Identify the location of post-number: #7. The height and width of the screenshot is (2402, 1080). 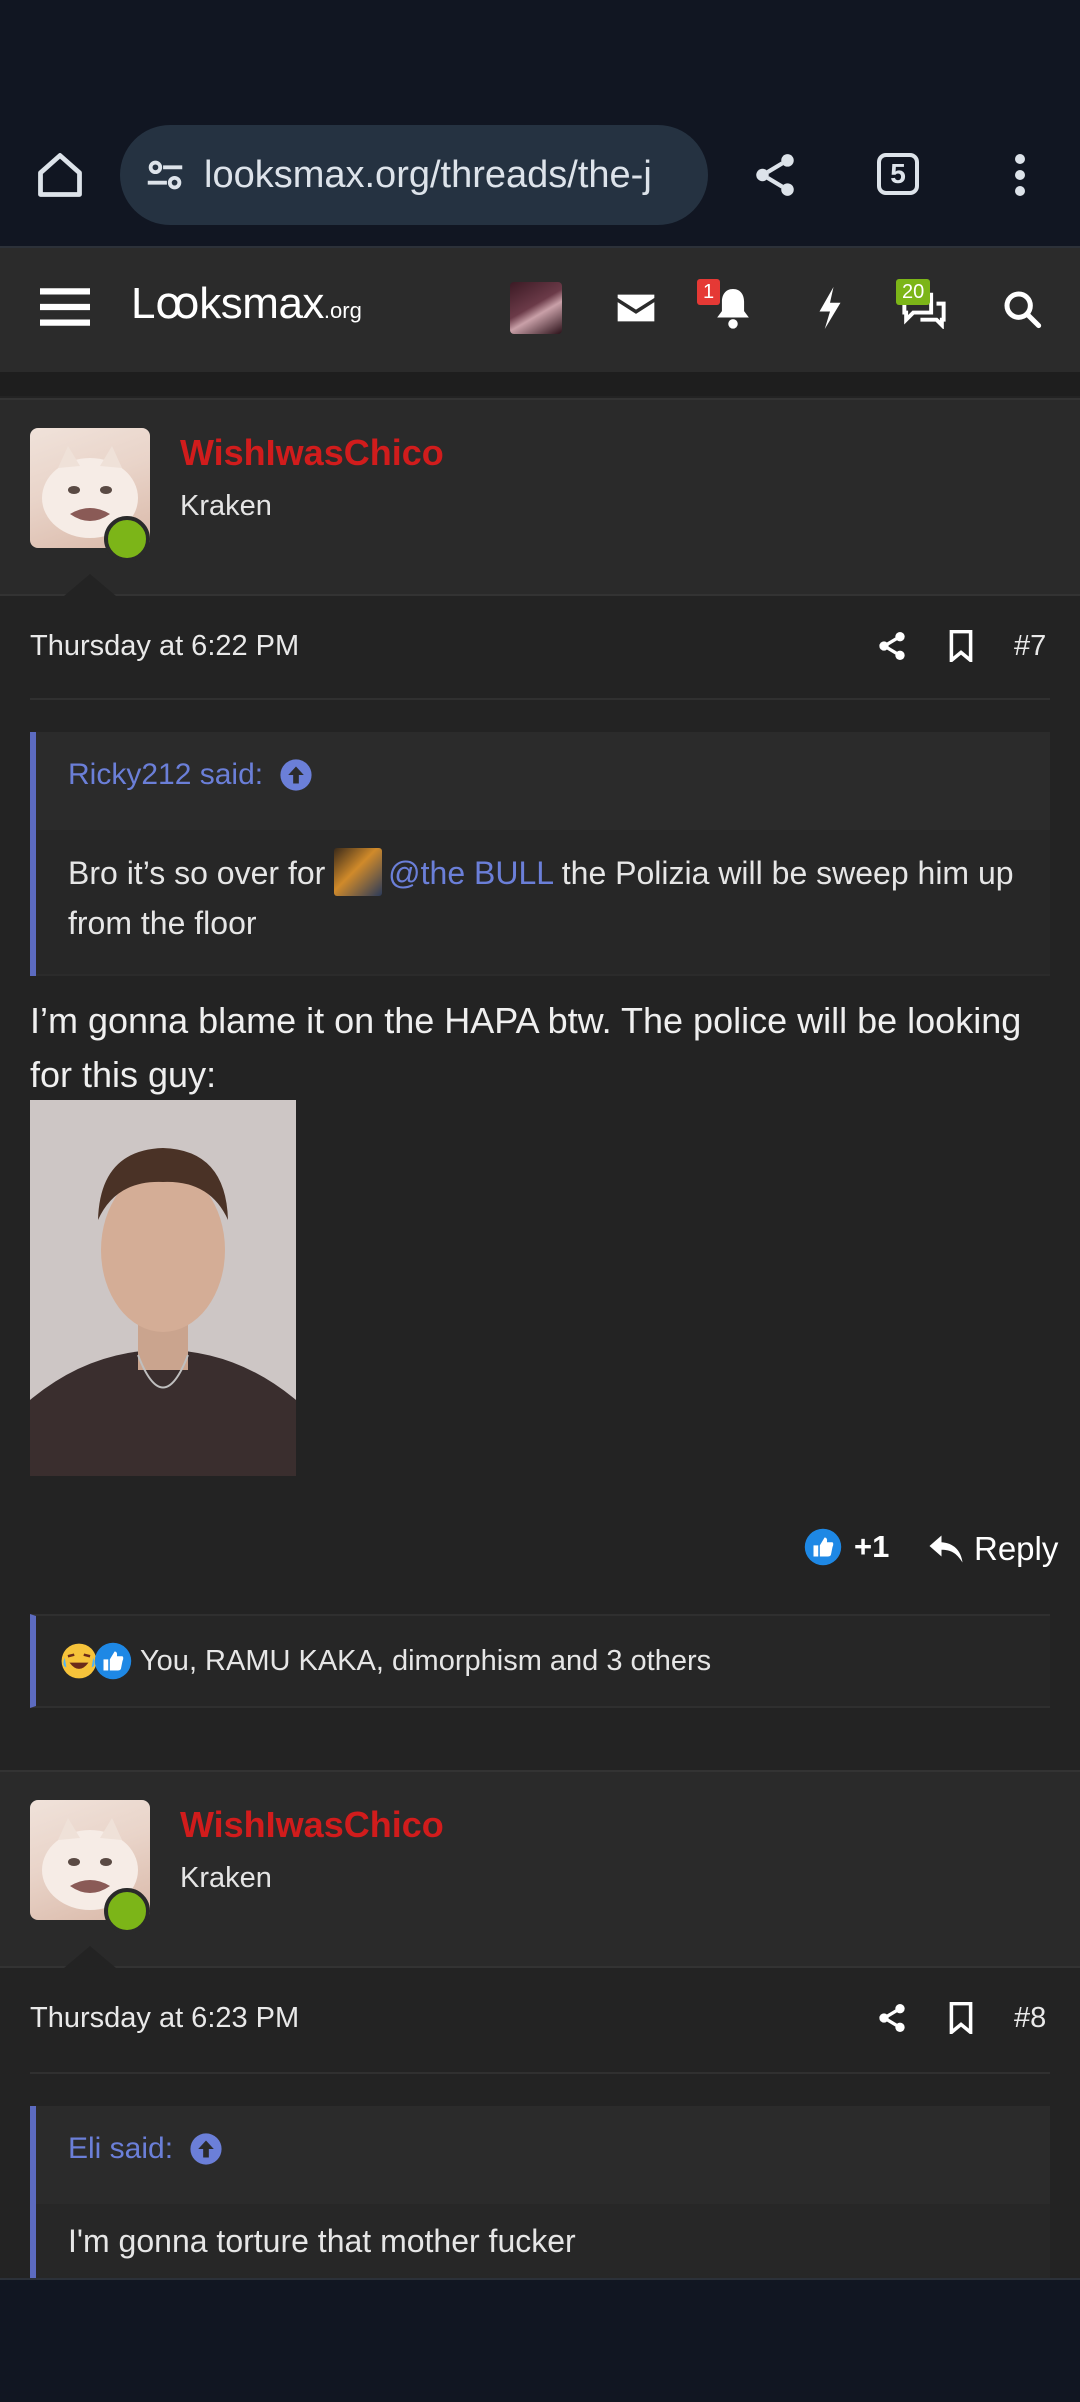
(1030, 646).